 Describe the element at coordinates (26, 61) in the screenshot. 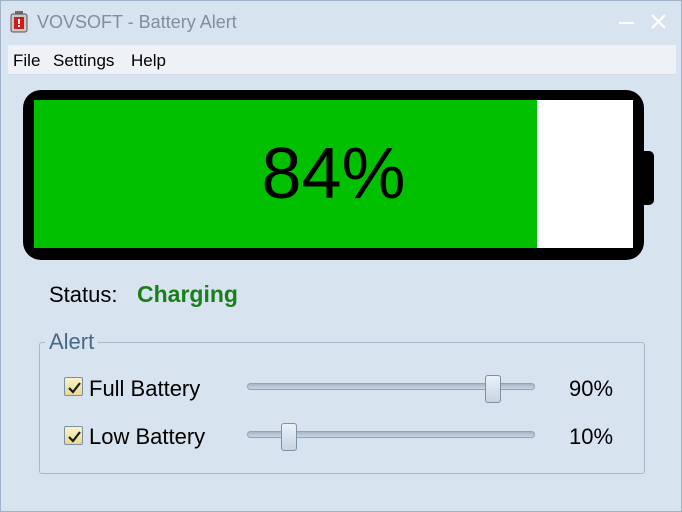

I see `menu-file: File` at that location.